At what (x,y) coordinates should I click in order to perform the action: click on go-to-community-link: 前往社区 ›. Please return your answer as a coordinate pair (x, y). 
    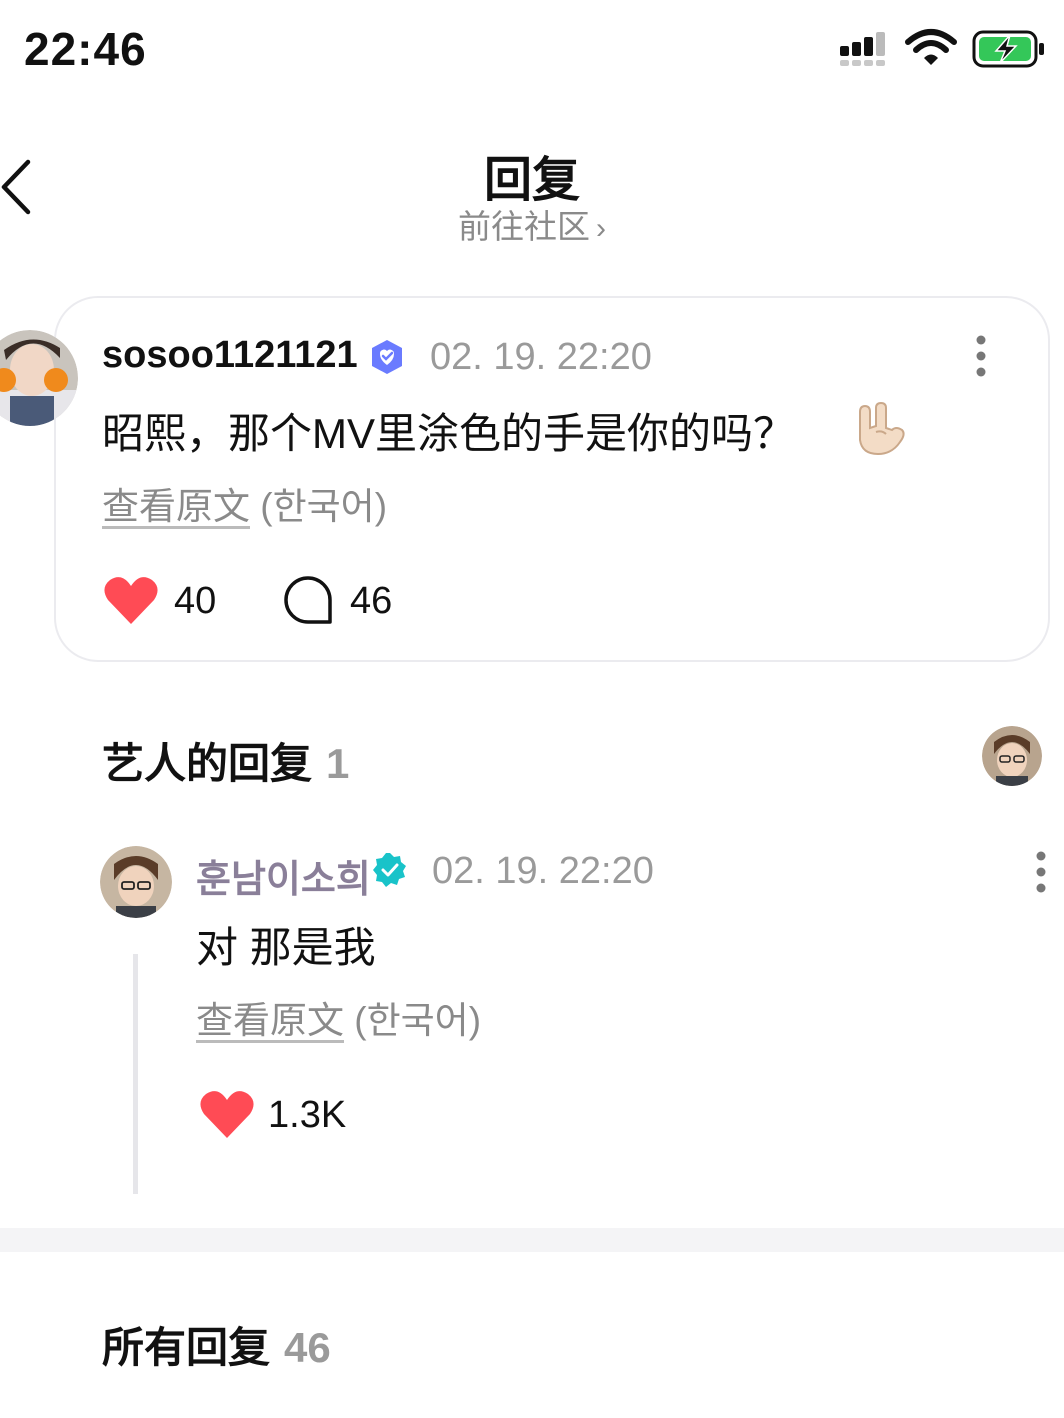
    Looking at the image, I should click on (532, 224).